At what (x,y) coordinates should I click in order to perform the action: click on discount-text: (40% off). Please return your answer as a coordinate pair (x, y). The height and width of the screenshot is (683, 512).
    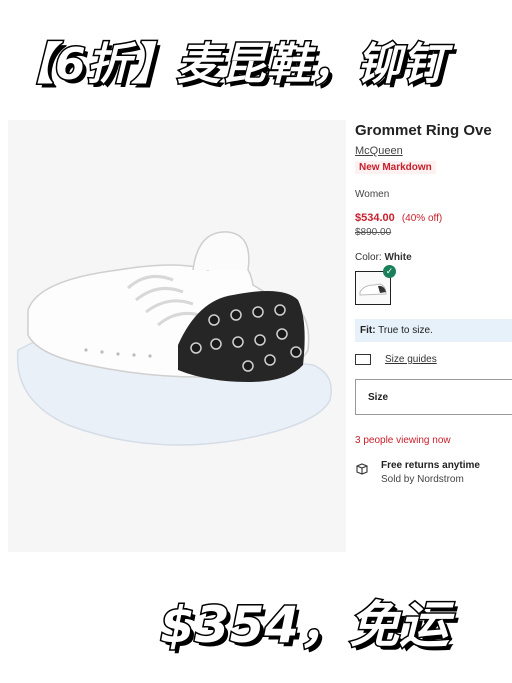
    Looking at the image, I should click on (422, 218).